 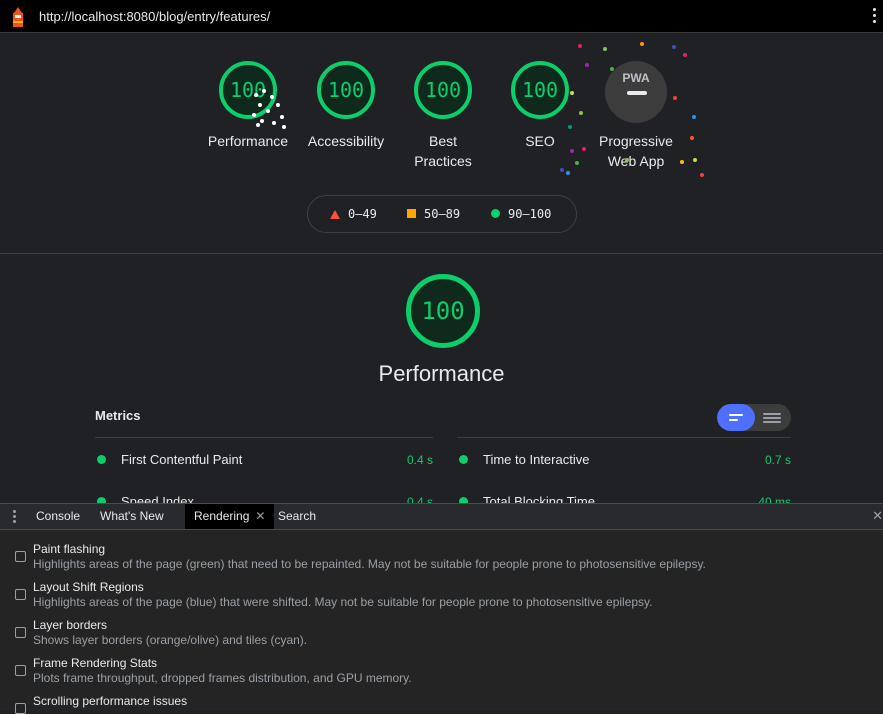 What do you see at coordinates (636, 151) in the screenshot?
I see `gauge-label: Progressive Web App` at bounding box center [636, 151].